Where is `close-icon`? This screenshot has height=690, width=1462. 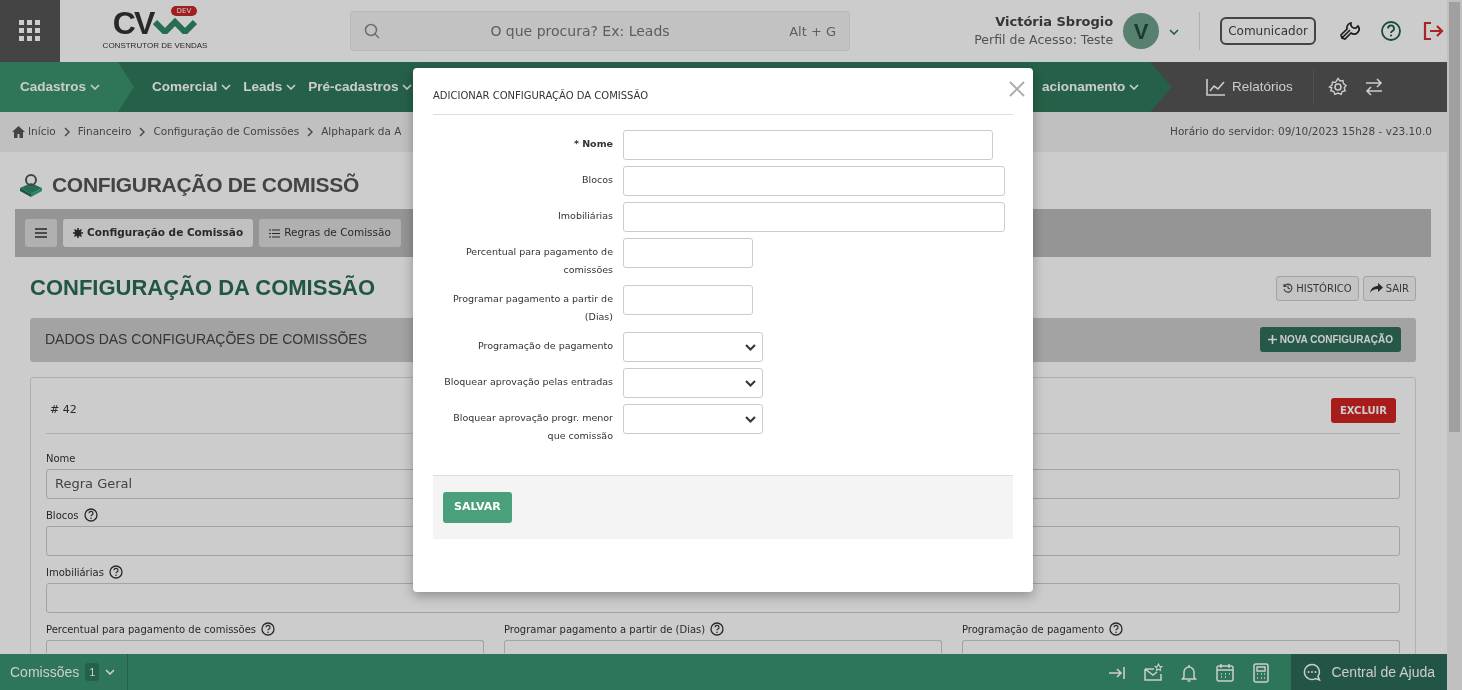
close-icon is located at coordinates (1017, 88).